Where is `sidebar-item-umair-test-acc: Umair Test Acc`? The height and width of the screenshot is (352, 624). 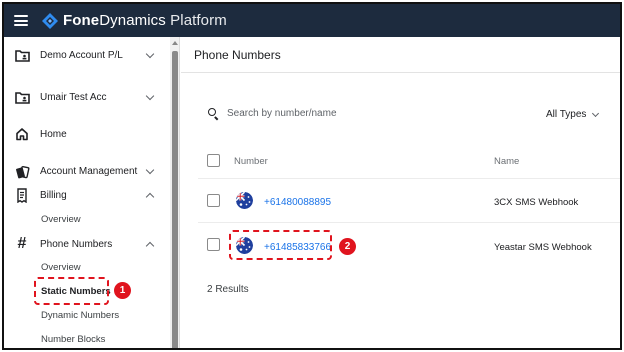 sidebar-item-umair-test-acc: Umair Test Acc is located at coordinates (87, 97).